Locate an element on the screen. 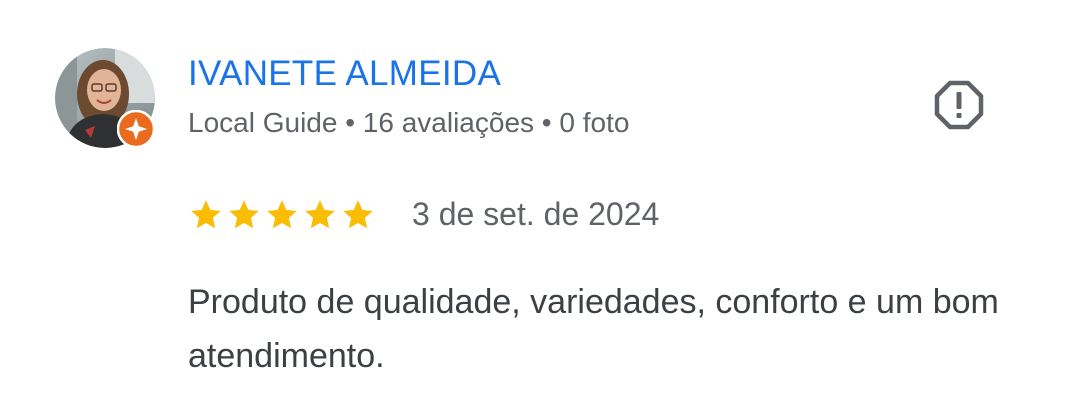  star-rating is located at coordinates (282, 215).